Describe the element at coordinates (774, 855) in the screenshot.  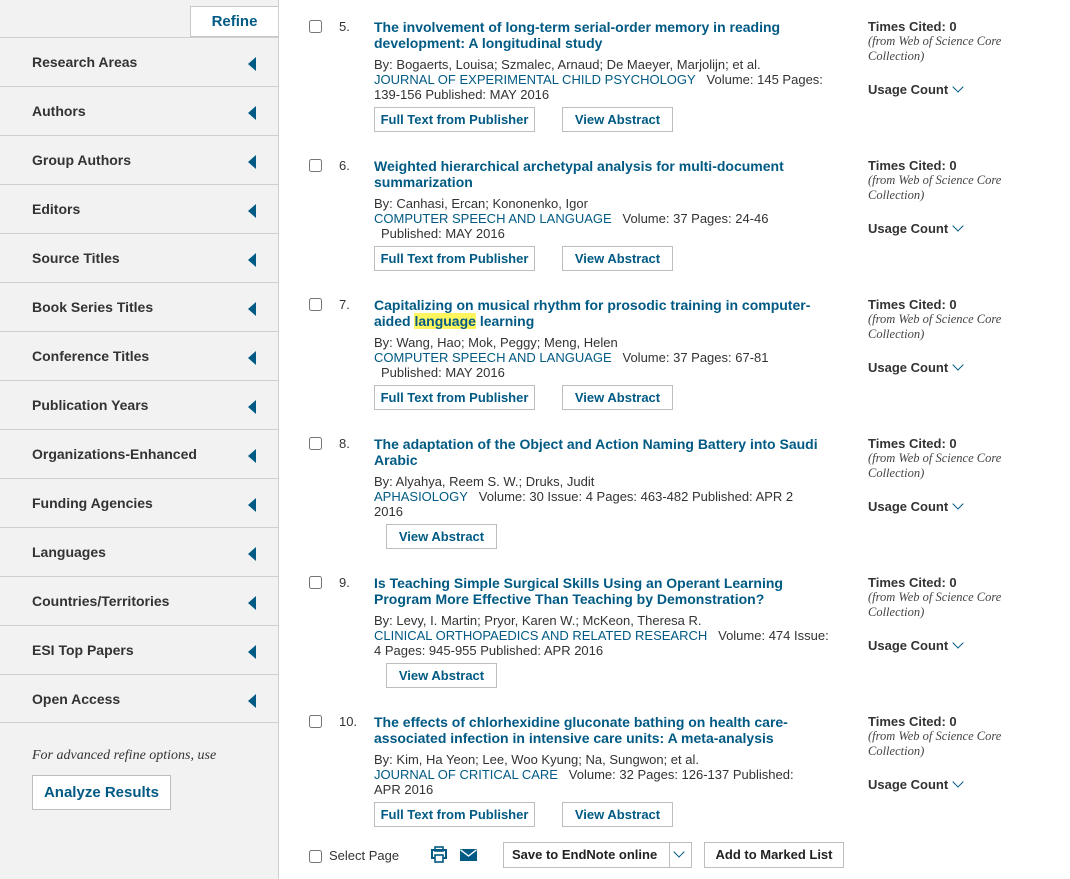
I see `add-to-marked-list-button: Add to Marked List` at that location.